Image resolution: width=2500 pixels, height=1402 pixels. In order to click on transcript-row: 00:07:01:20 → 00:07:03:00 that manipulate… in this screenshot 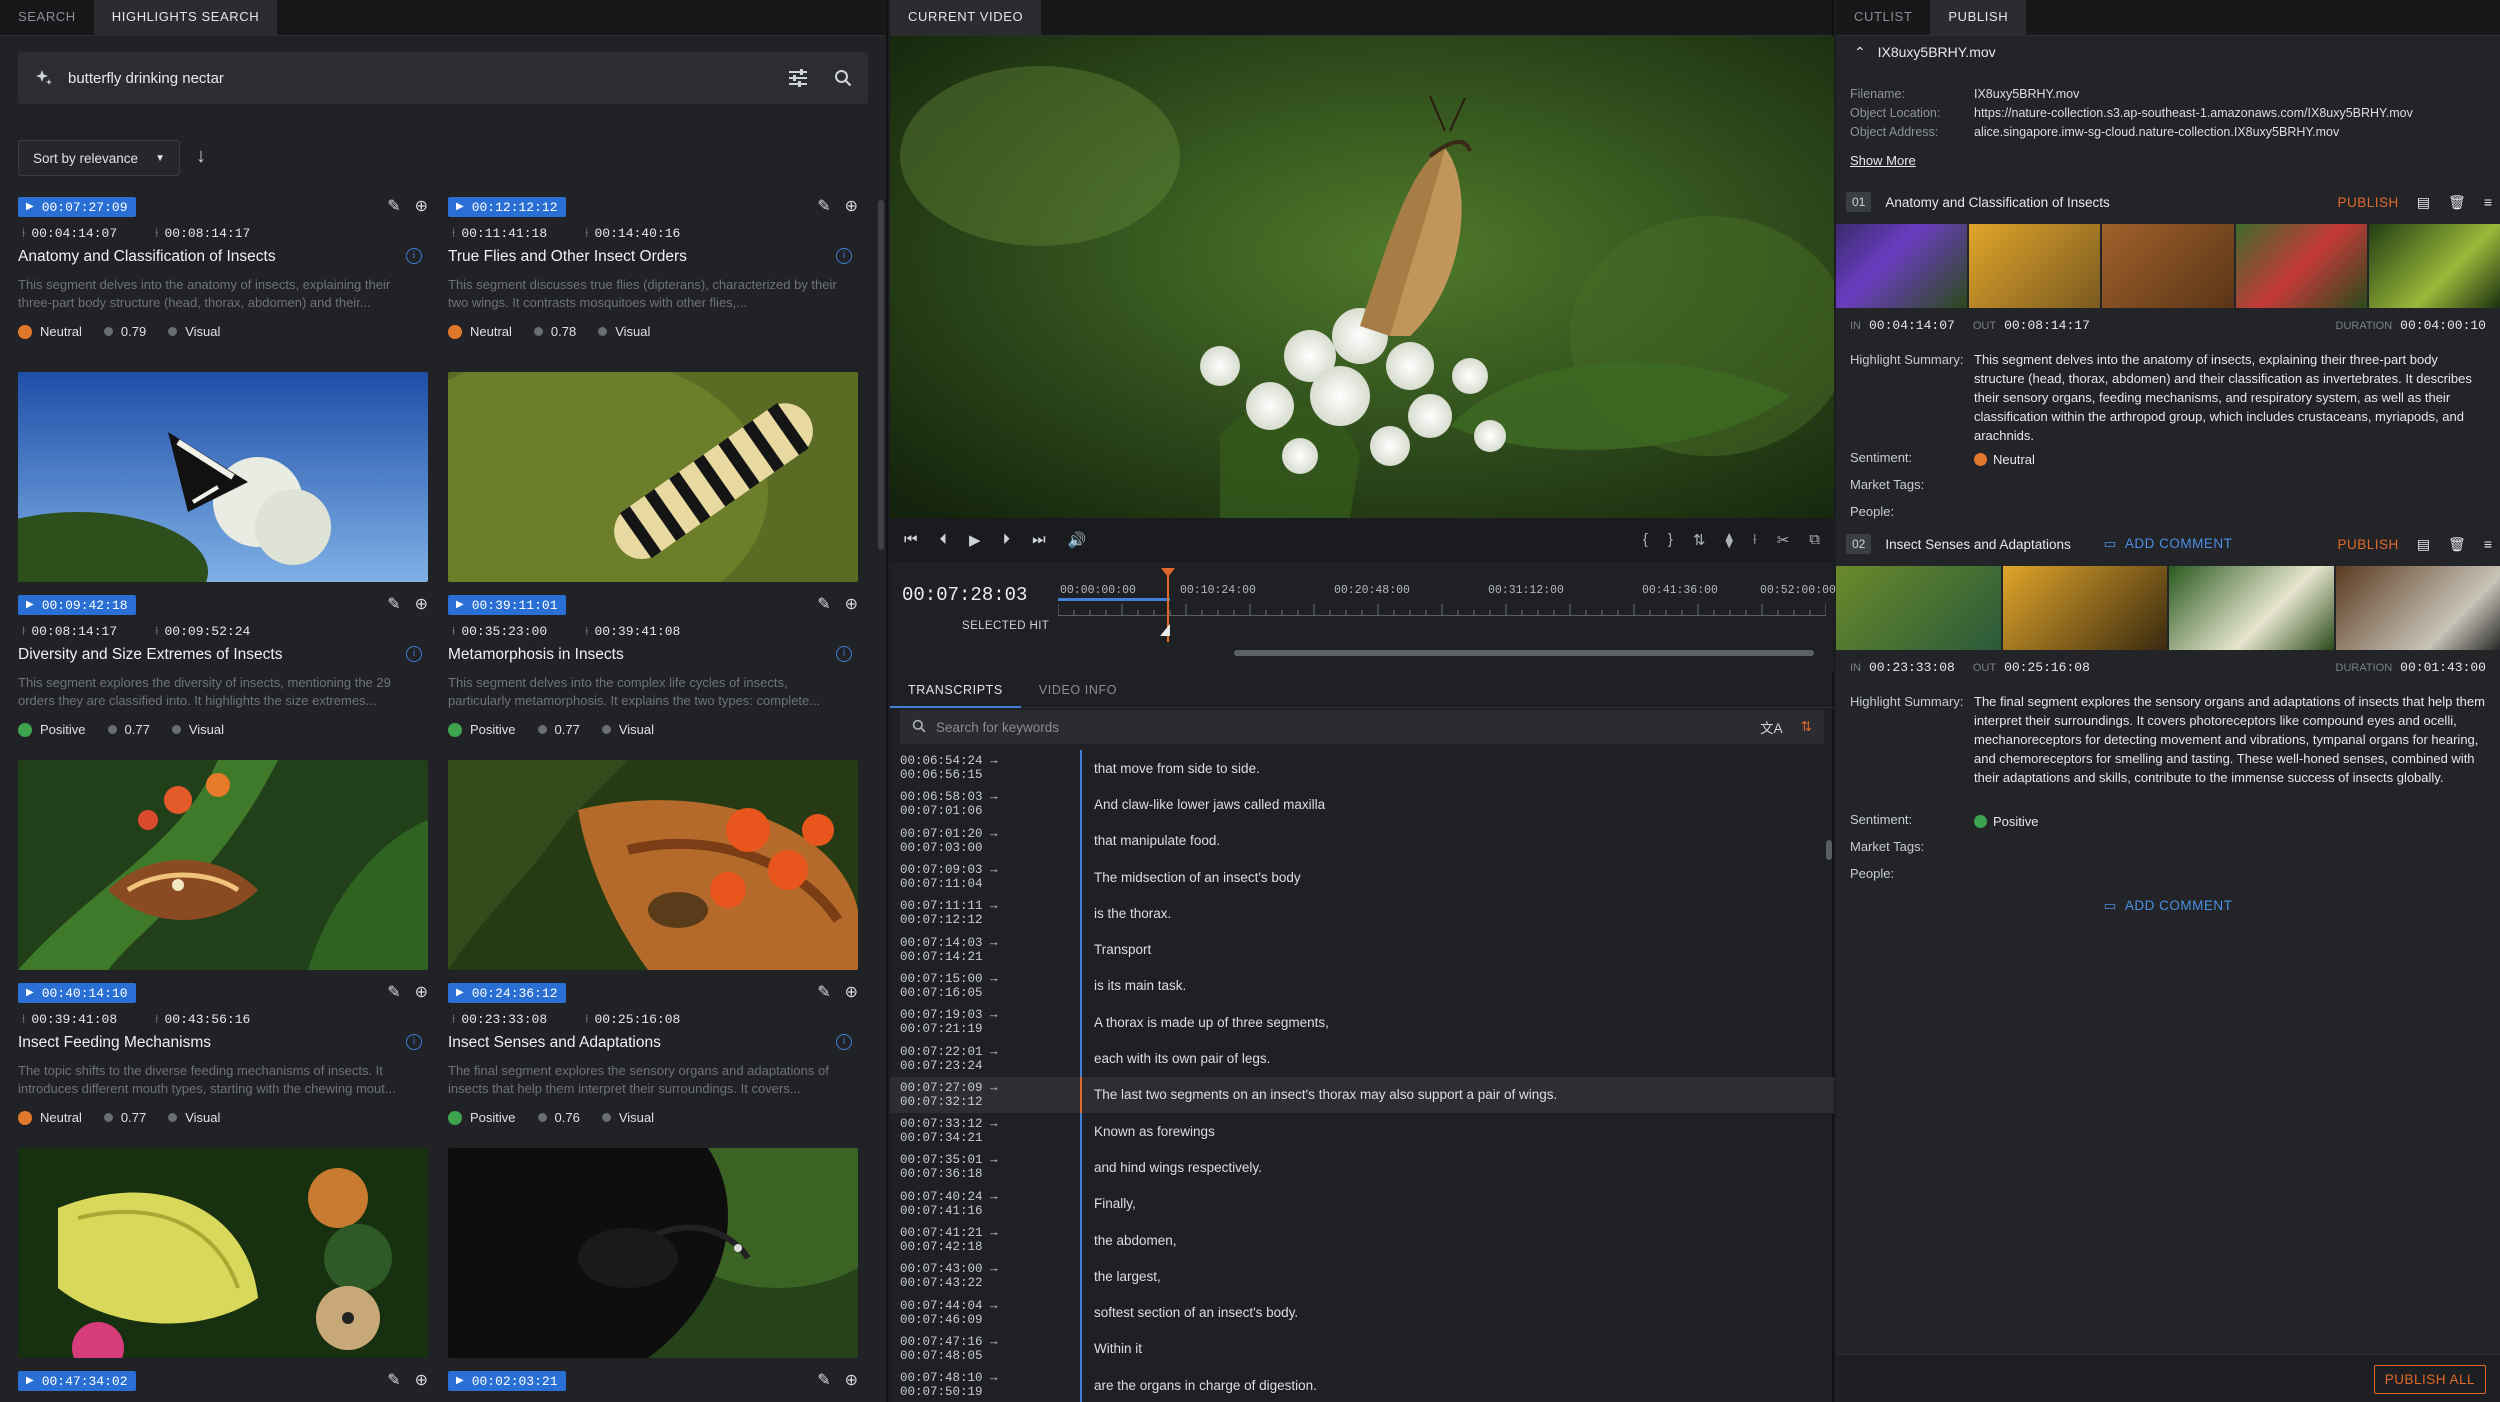, I will do `click(1362, 840)`.